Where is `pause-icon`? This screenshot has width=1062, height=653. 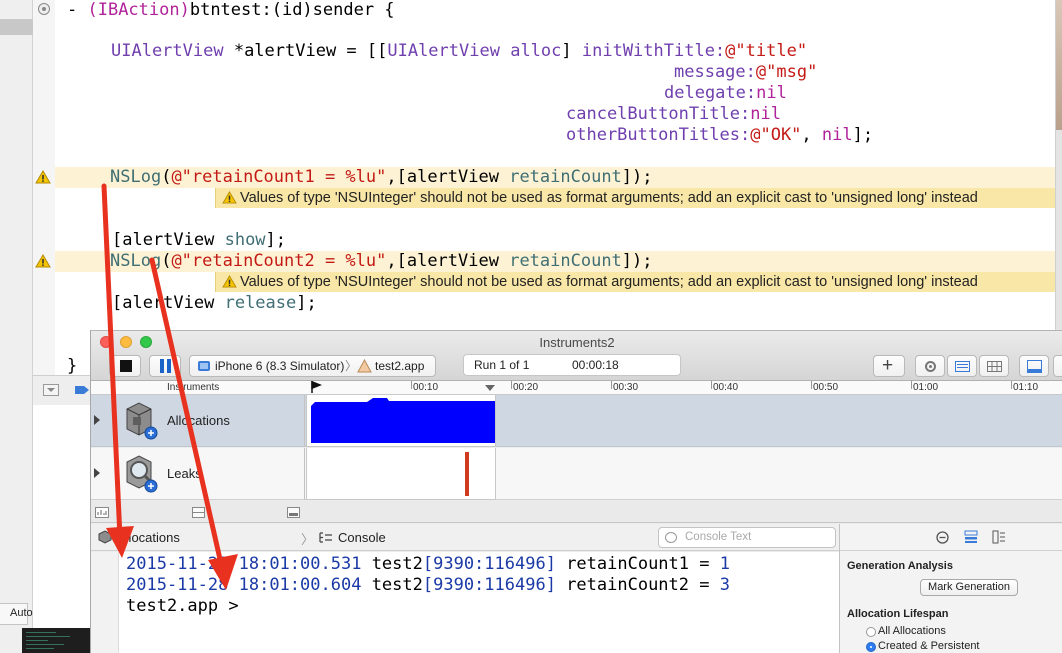 pause-icon is located at coordinates (166, 366).